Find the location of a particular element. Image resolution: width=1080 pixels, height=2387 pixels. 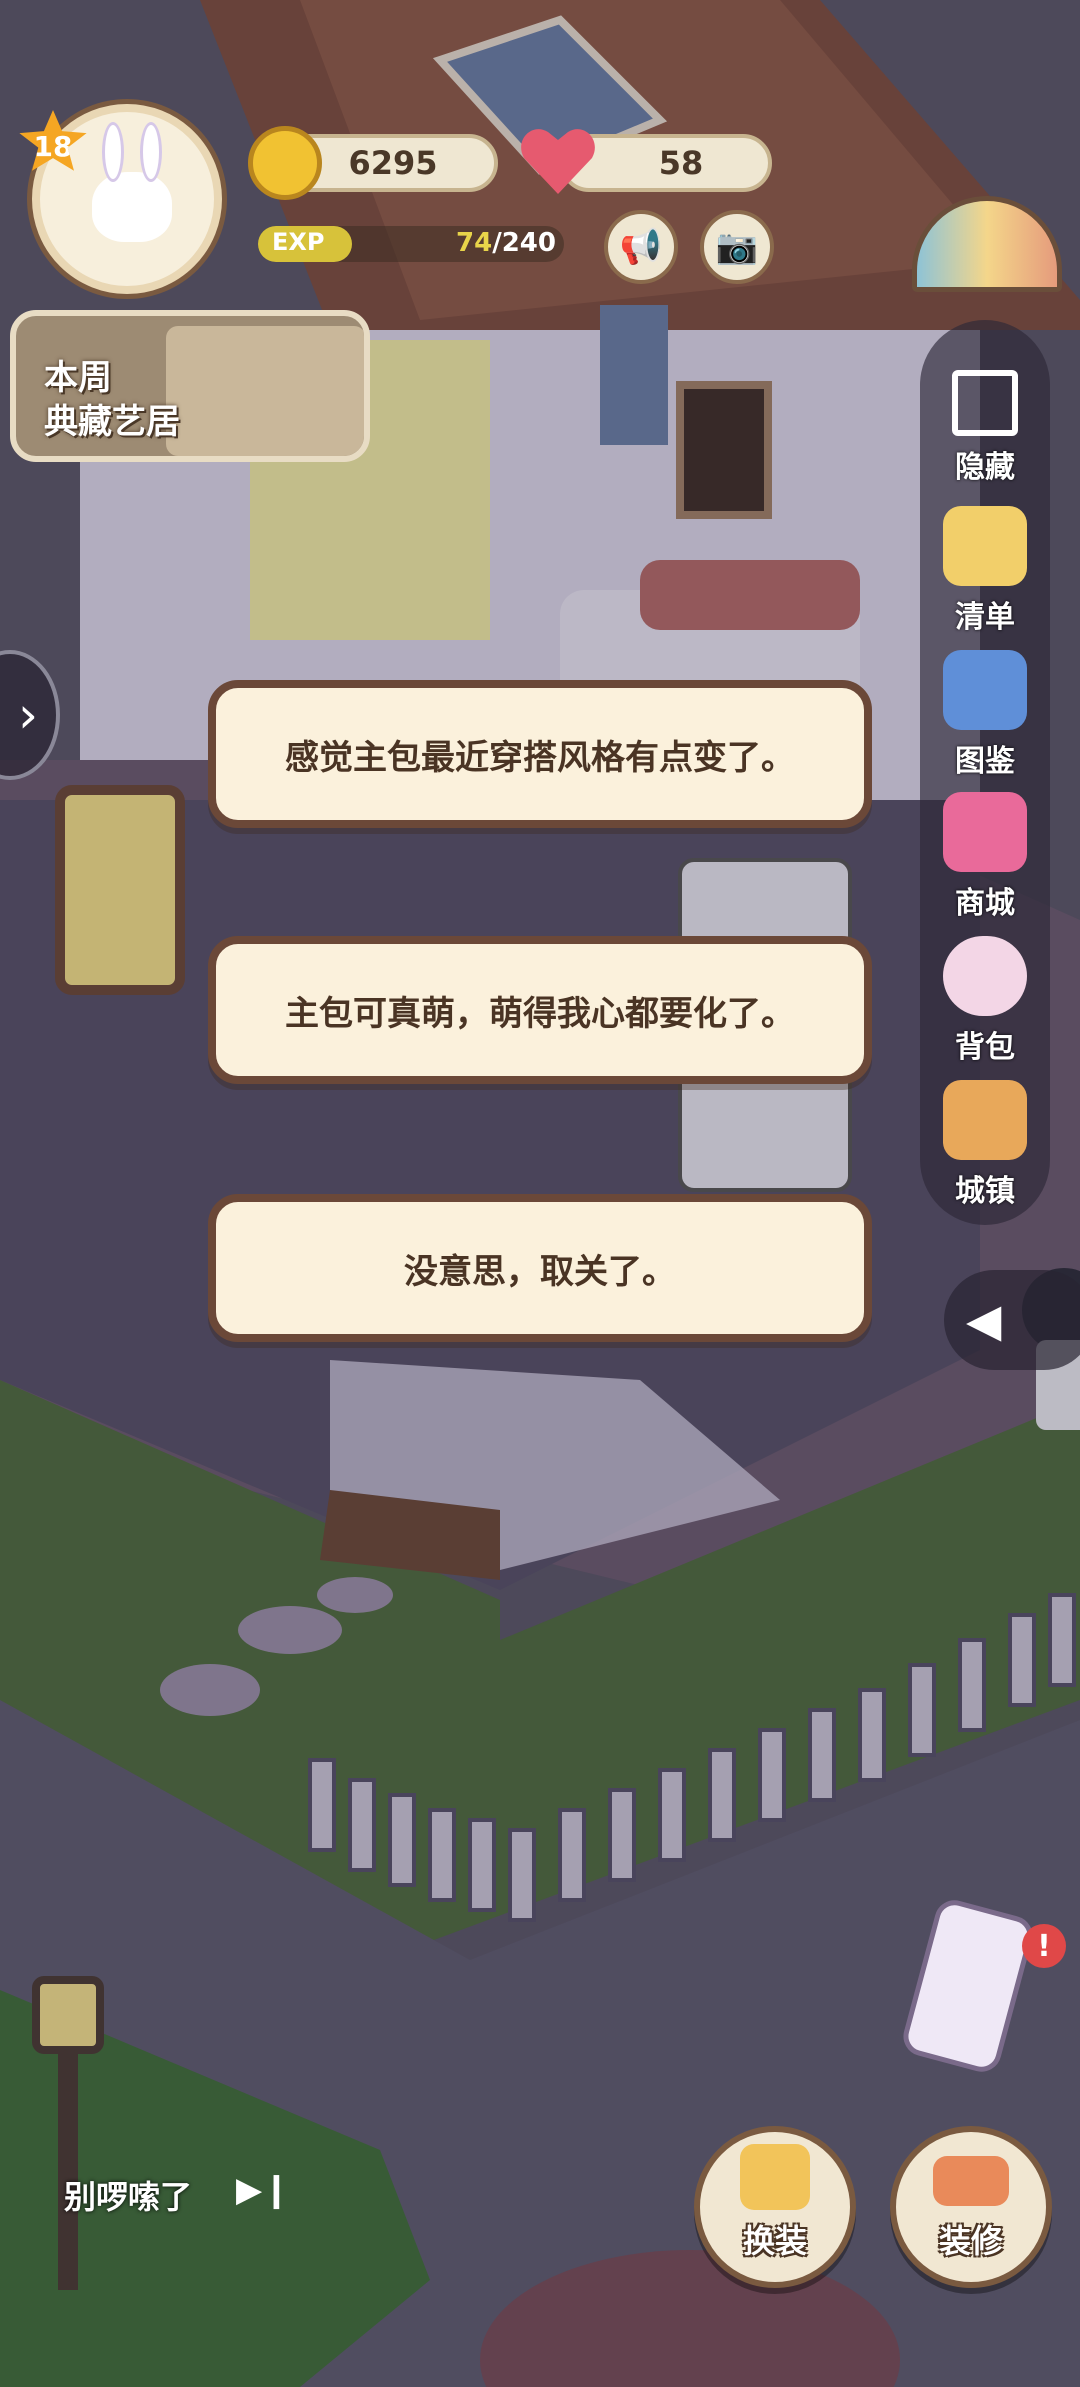

menu-label-collection: 图鉴 is located at coordinates (985, 761).